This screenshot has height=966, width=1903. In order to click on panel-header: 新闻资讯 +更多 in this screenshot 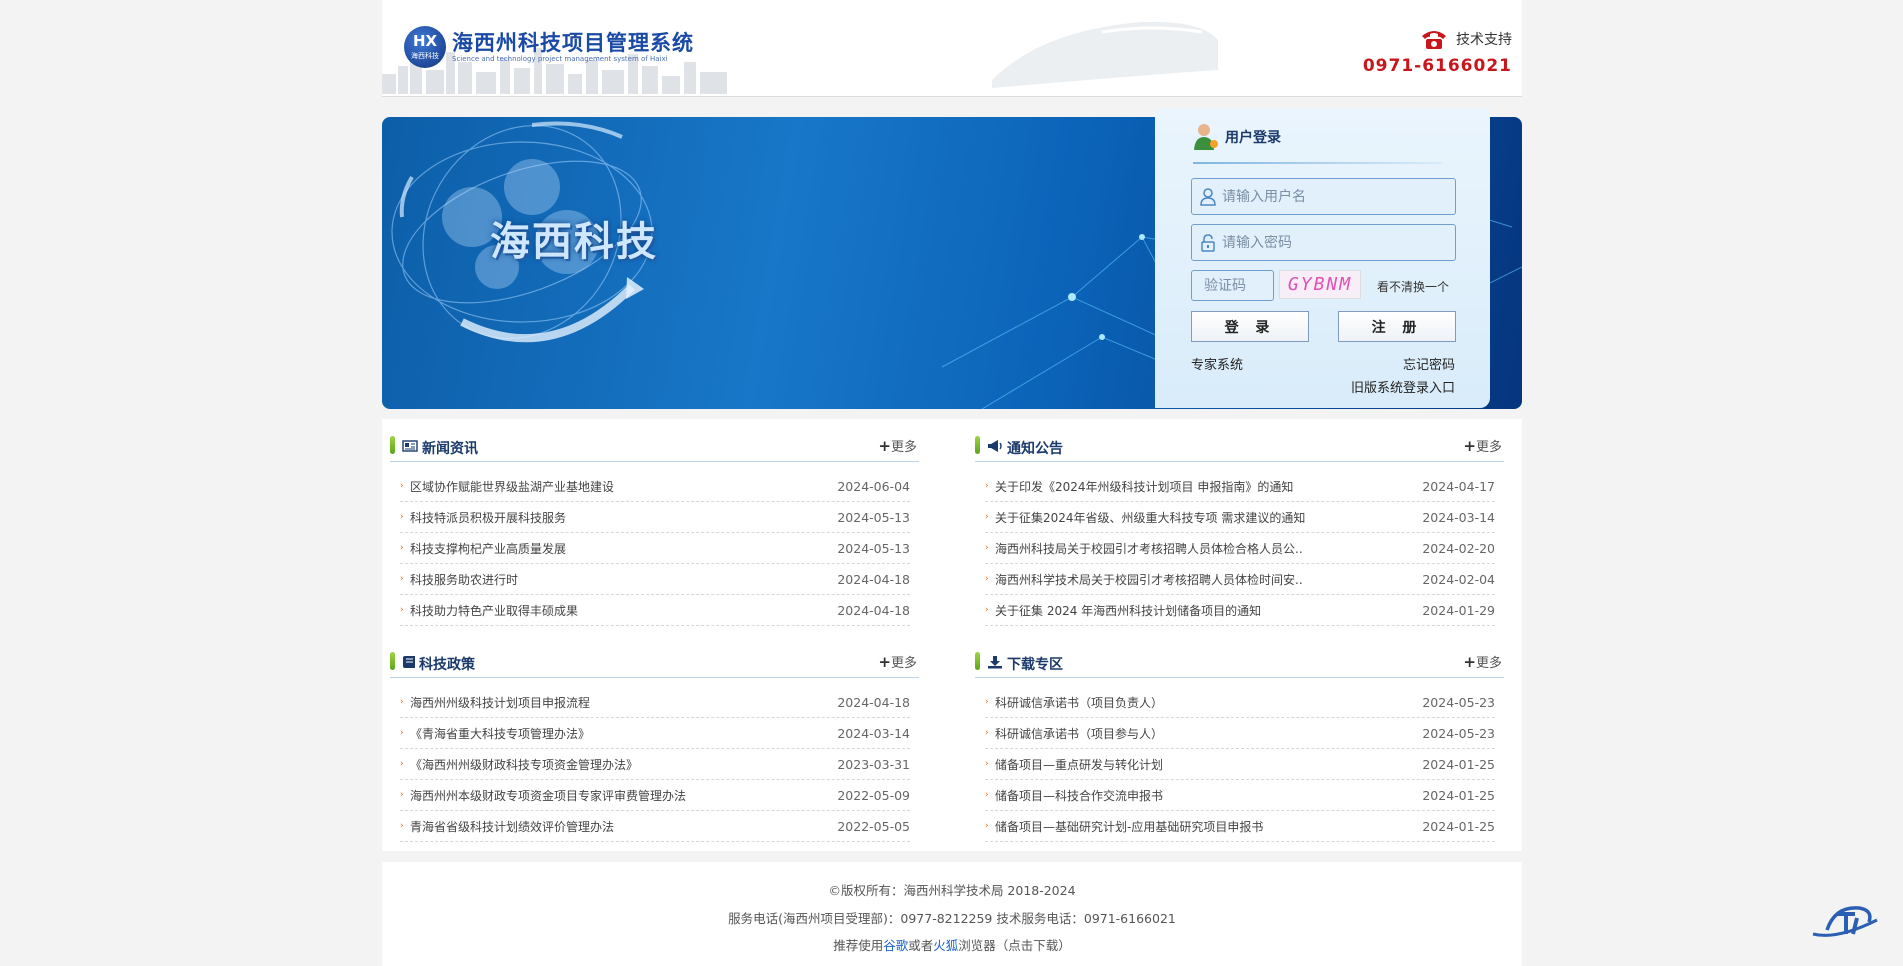, I will do `click(654, 447)`.